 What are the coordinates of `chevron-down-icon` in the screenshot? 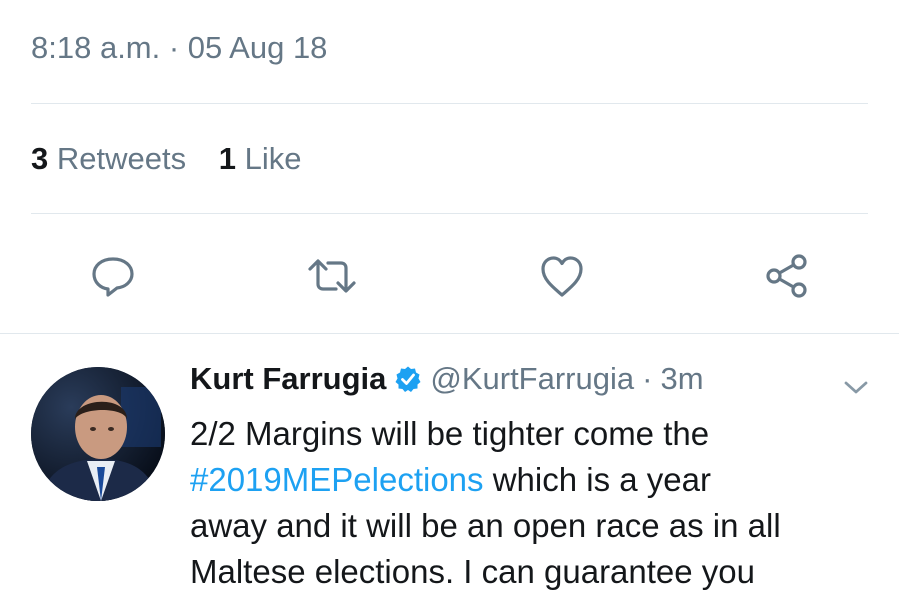 It's located at (856, 387).